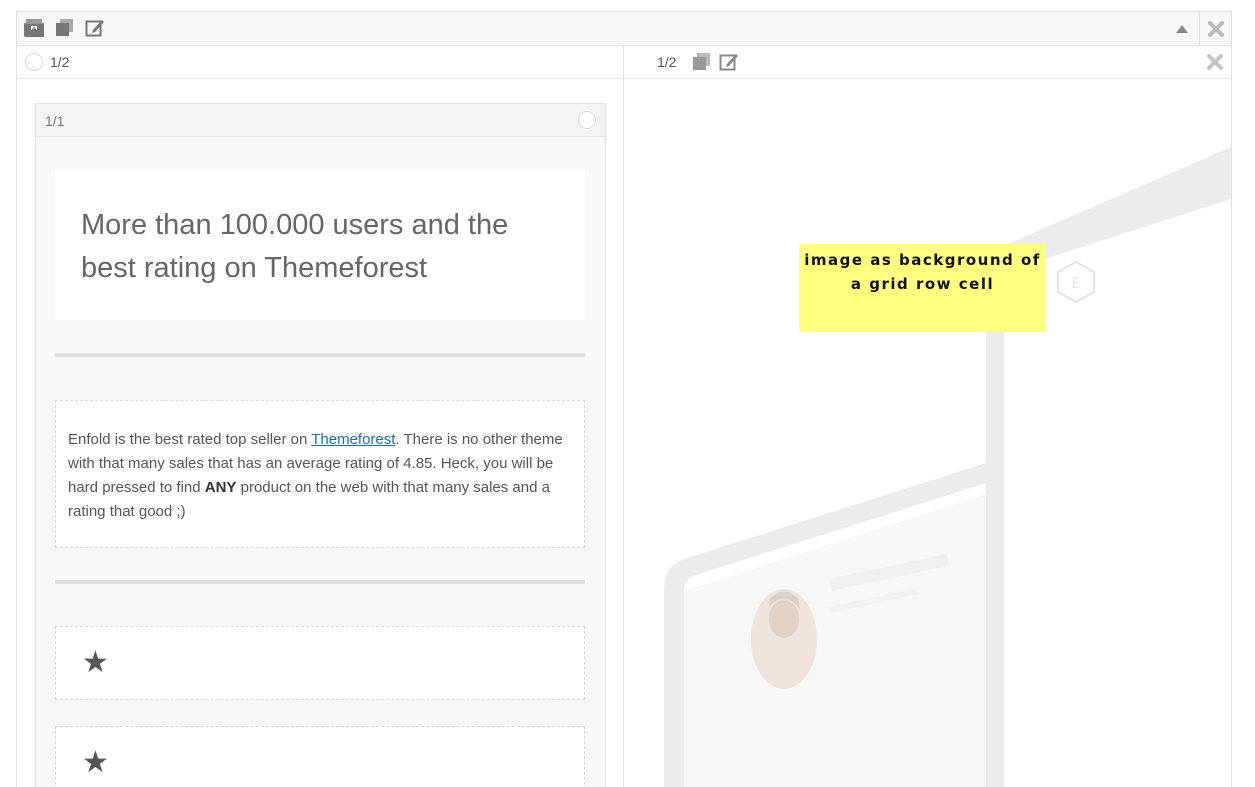 Image resolution: width=1255 pixels, height=787 pixels. I want to click on svg-text: E, so click(1076, 284).